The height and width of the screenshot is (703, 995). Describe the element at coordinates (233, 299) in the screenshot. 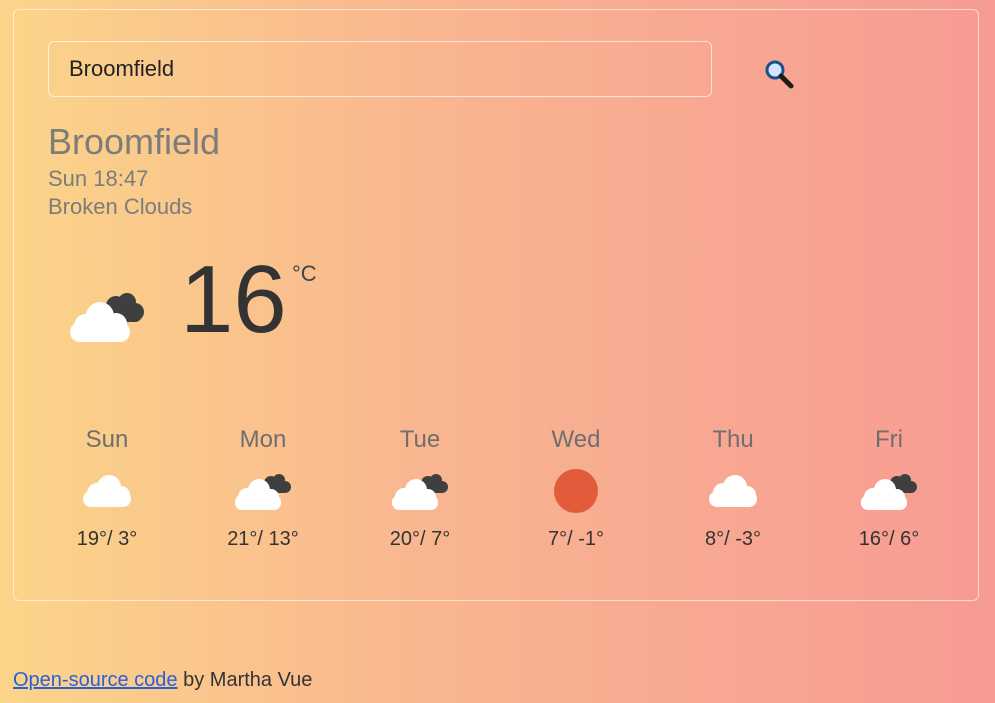

I see `current-temperature: 16` at that location.